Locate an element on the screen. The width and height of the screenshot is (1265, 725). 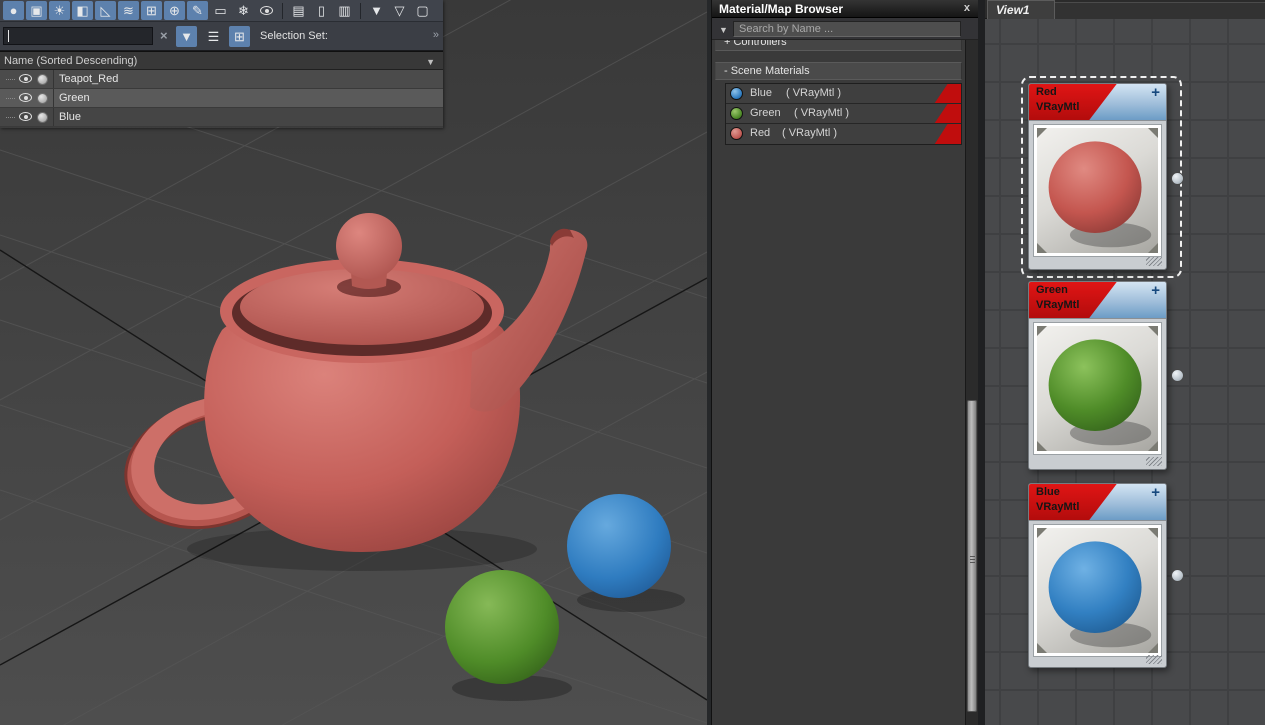
material-item-green: Green ( VRayMtl ) is located at coordinates (843, 114).